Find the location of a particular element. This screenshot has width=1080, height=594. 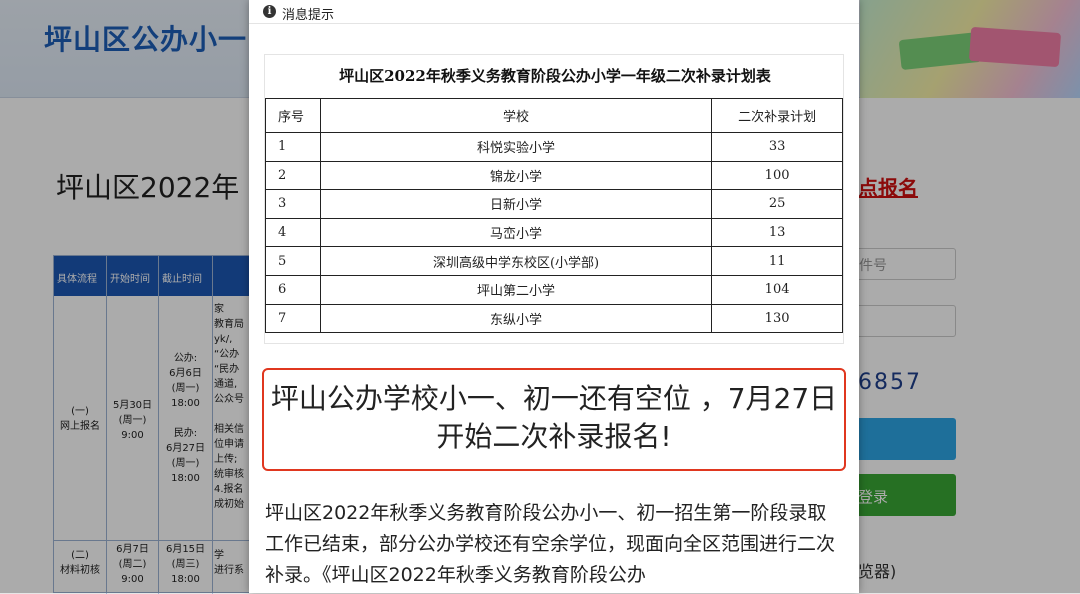

notice-banner: 坪山公办学校小一、初一还有空位 ，7月27日开始二次补录报名! is located at coordinates (554, 419).